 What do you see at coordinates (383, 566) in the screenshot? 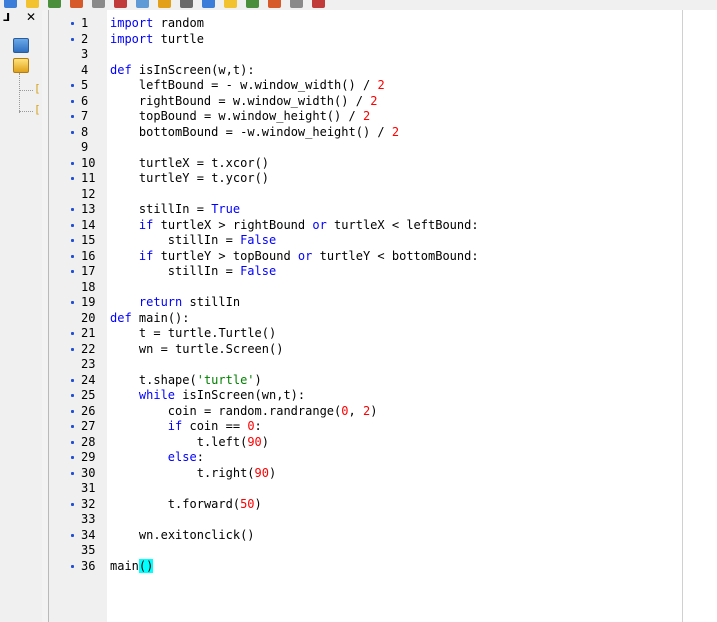
I see `code-line: 36 main()` at bounding box center [383, 566].